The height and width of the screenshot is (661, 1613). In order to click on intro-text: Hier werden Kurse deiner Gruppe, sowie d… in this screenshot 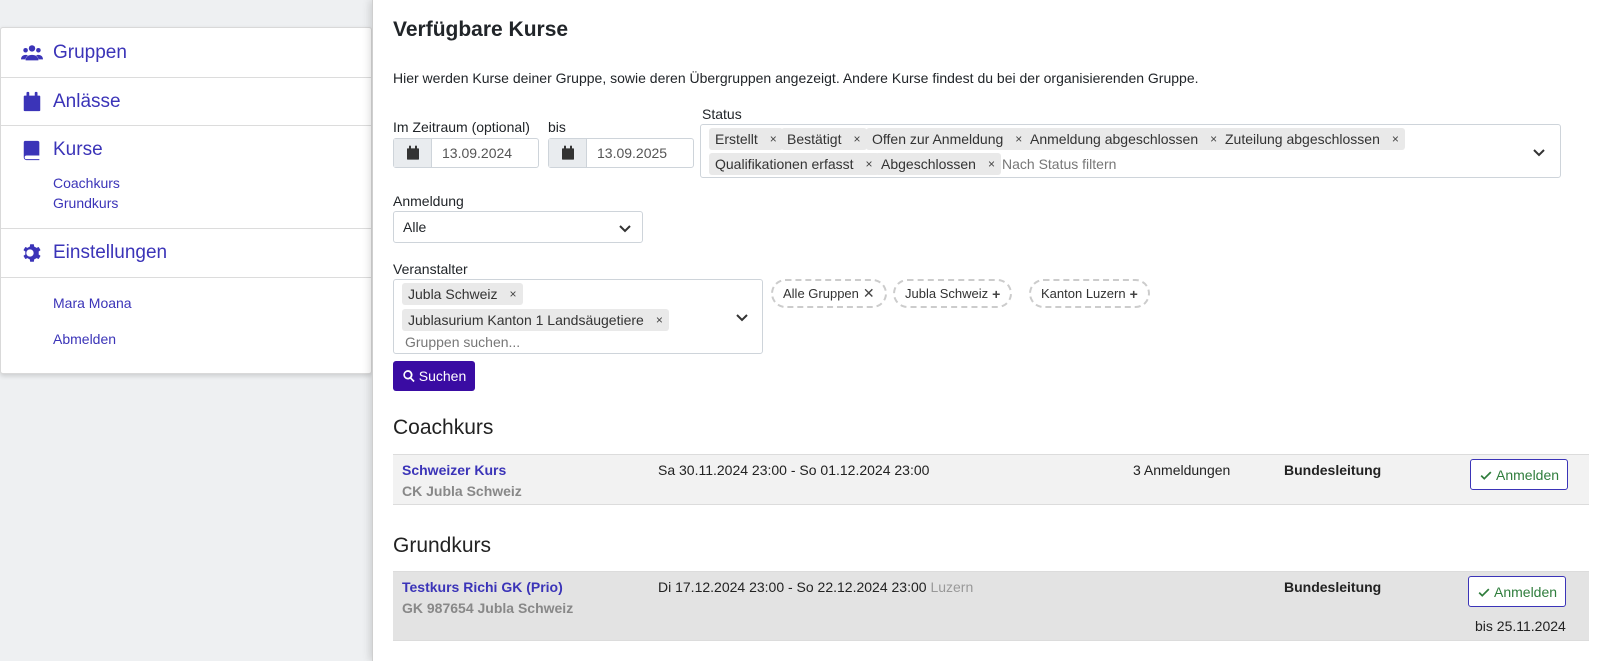, I will do `click(796, 78)`.